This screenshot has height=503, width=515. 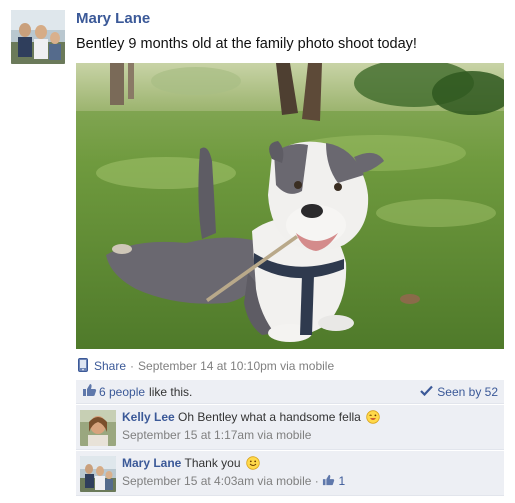 I want to click on comment-author: Mary Lane, so click(x=151, y=463).